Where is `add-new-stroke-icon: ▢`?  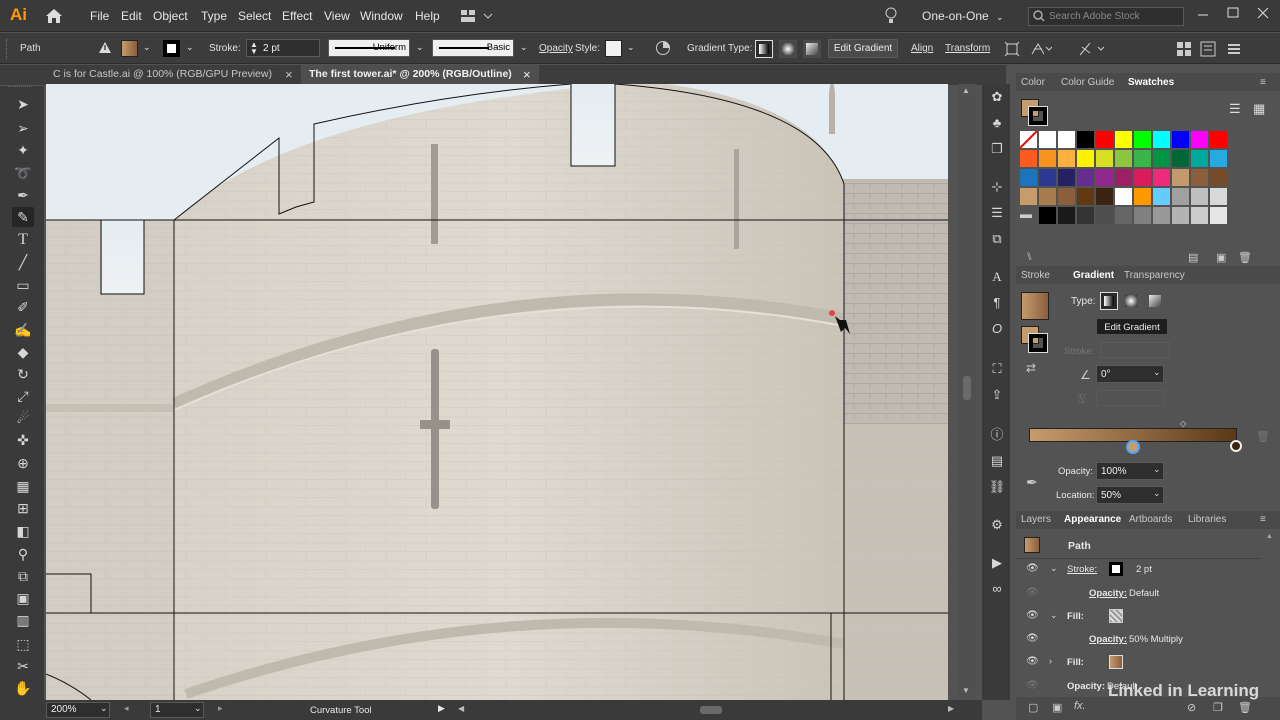
add-new-stroke-icon: ▢ is located at coordinates (1033, 707).